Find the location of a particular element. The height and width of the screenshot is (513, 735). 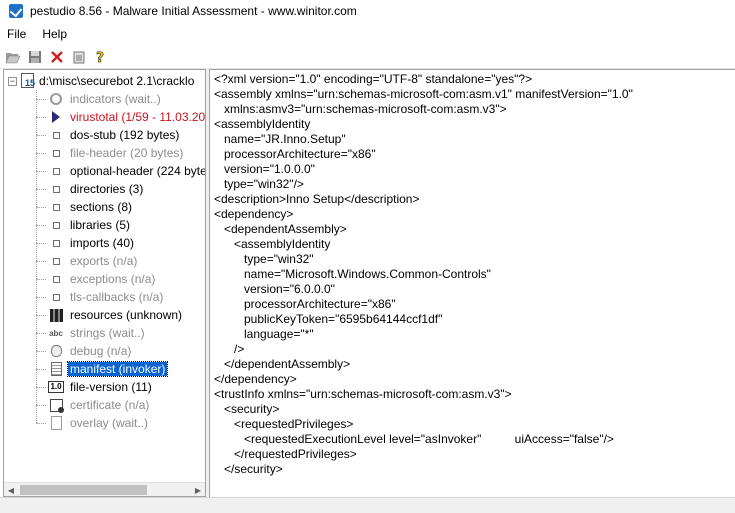

file-icon is located at coordinates (28, 81).